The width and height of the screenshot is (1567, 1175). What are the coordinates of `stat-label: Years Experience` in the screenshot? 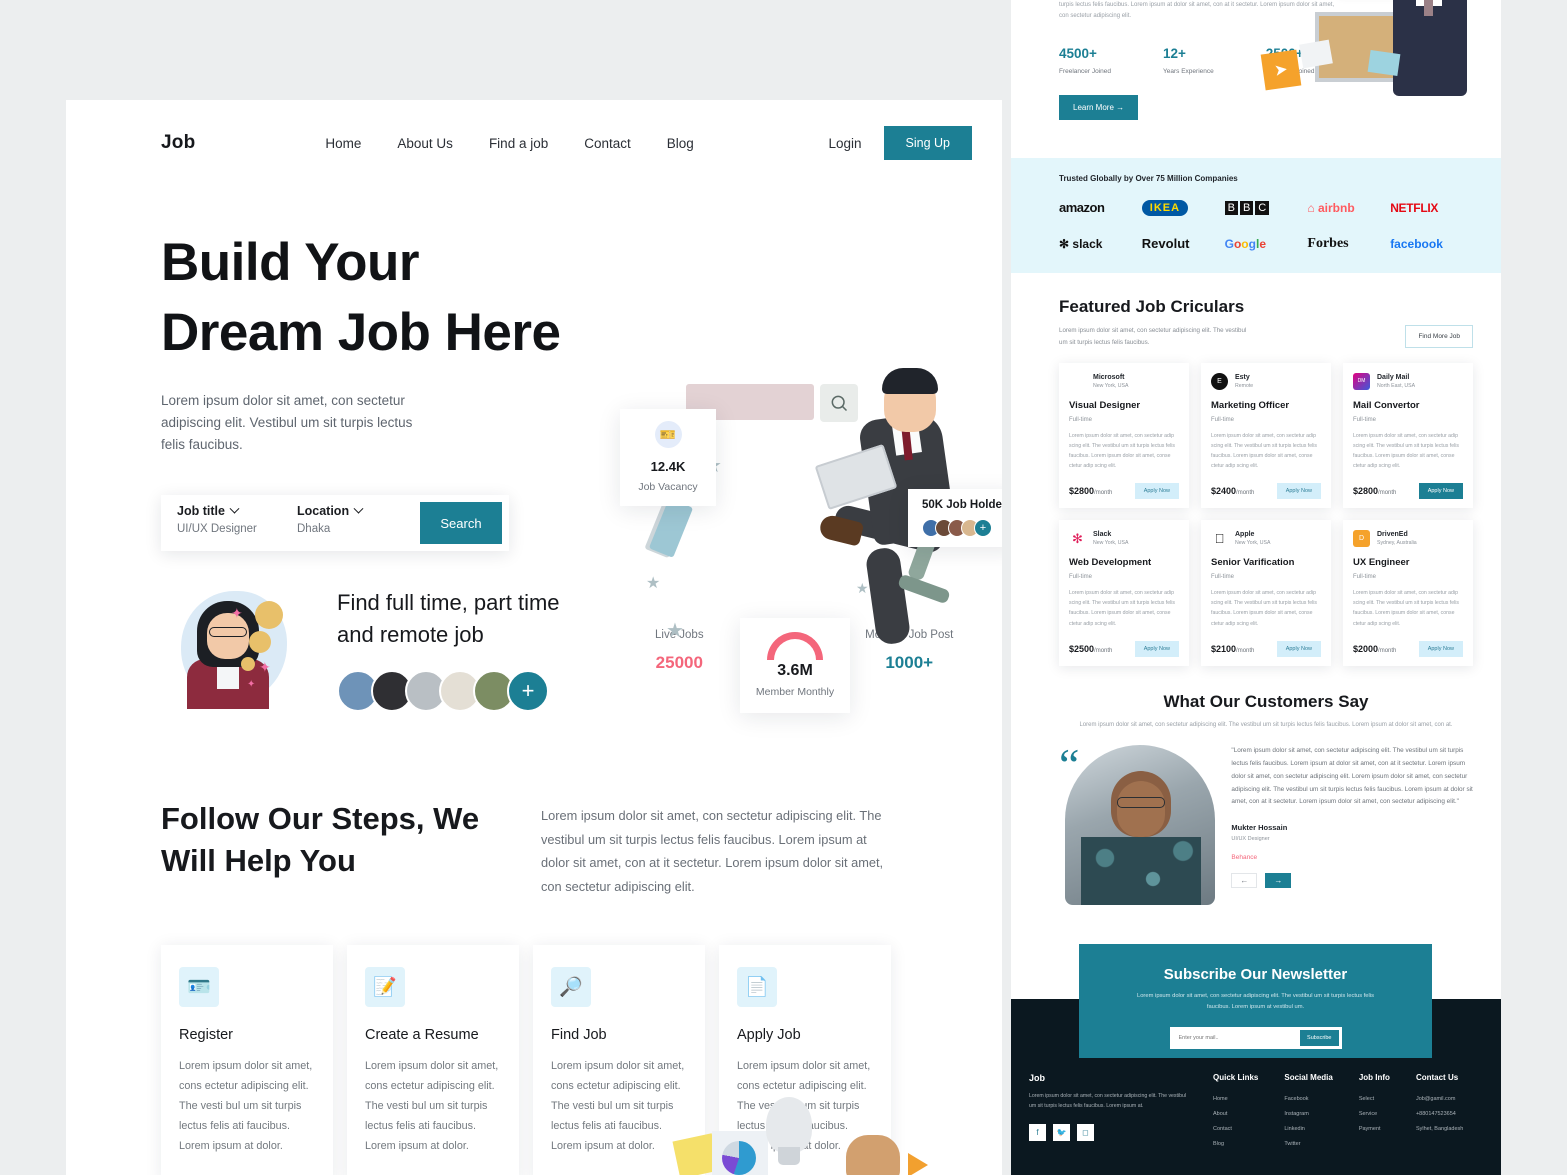 It's located at (1188, 71).